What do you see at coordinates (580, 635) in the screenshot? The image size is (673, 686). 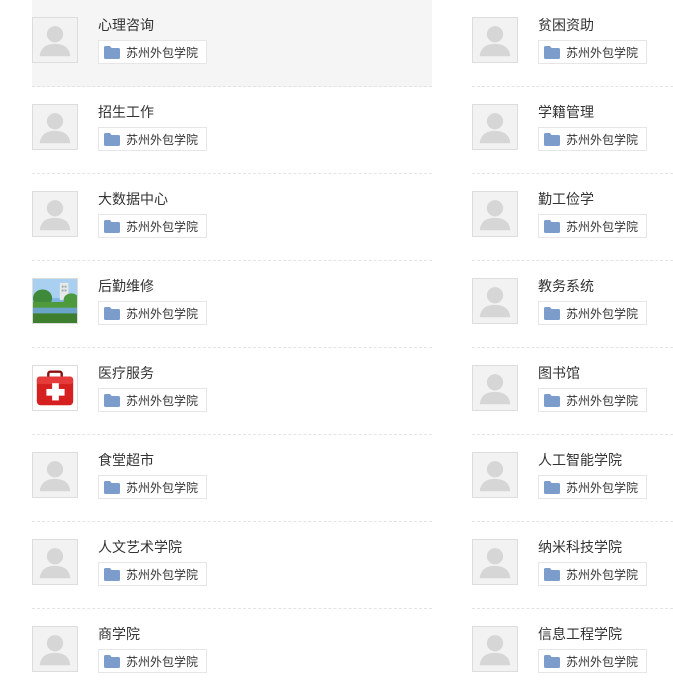 I see `item-title: 信息工程学院` at bounding box center [580, 635].